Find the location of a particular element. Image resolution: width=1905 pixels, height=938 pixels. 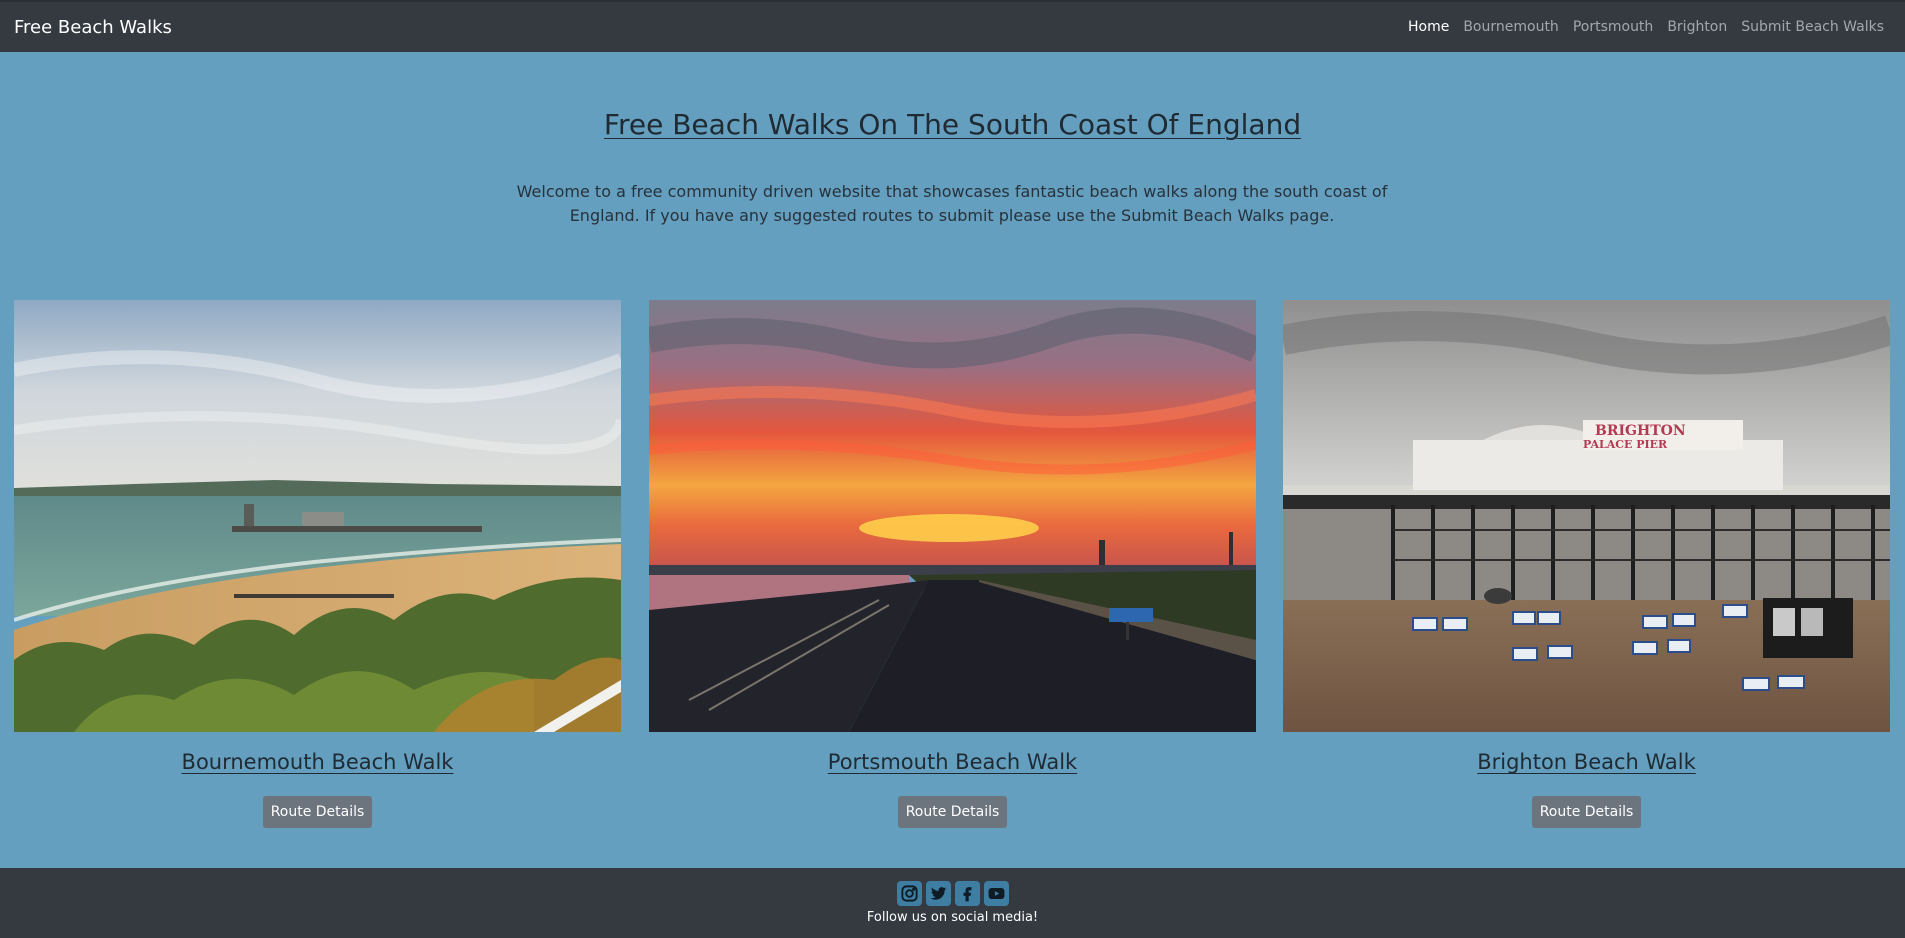

facebook-icon is located at coordinates (967, 893).